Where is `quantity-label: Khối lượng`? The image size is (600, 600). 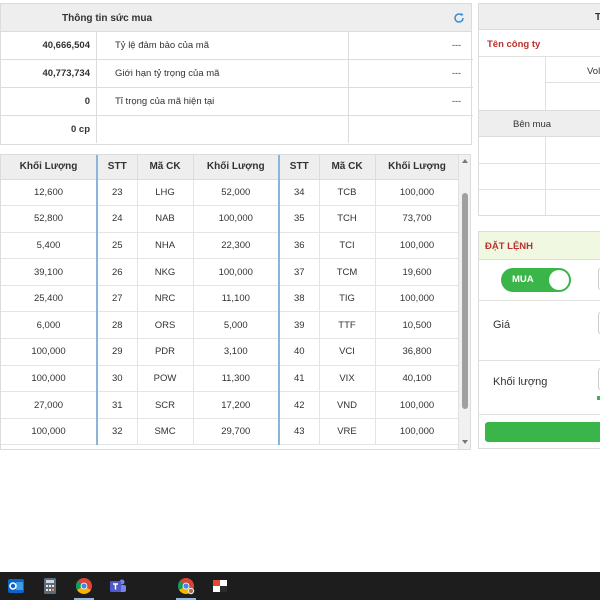
quantity-label: Khối lượng is located at coordinates (520, 382).